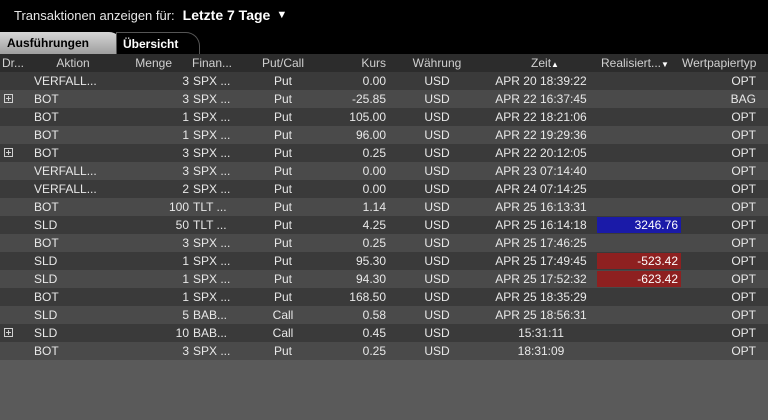 Image resolution: width=768 pixels, height=420 pixels. I want to click on col-header-putcall: Put/Call, so click(283, 63).